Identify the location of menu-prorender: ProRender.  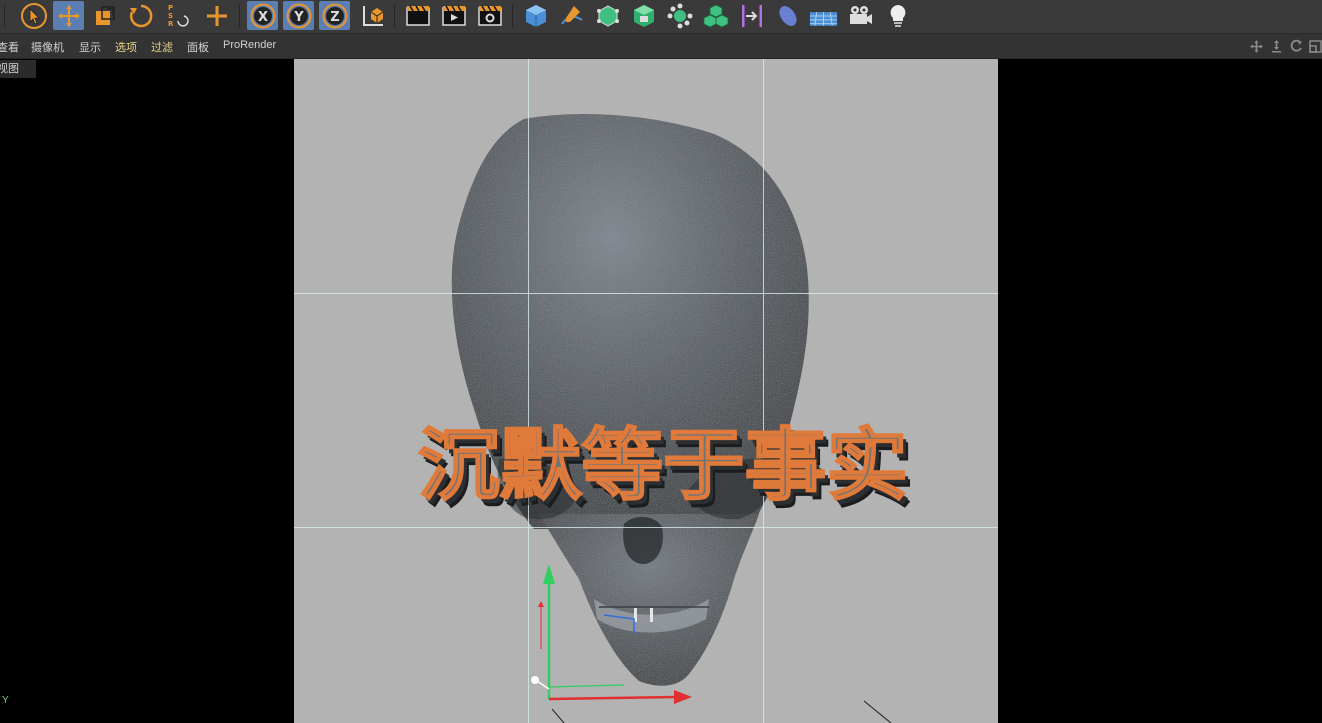
(249, 45).